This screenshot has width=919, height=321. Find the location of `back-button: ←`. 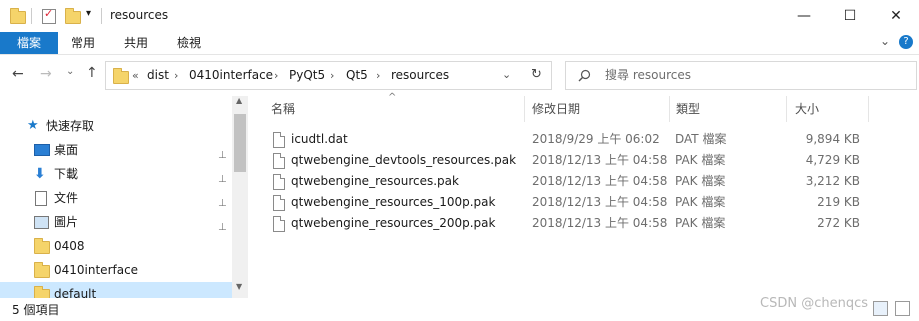

back-button: ← is located at coordinates (18, 74).